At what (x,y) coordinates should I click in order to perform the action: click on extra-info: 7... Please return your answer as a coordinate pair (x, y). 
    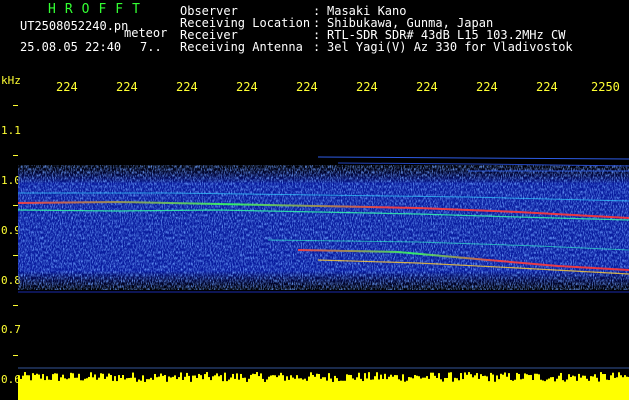
    Looking at the image, I should click on (151, 47).